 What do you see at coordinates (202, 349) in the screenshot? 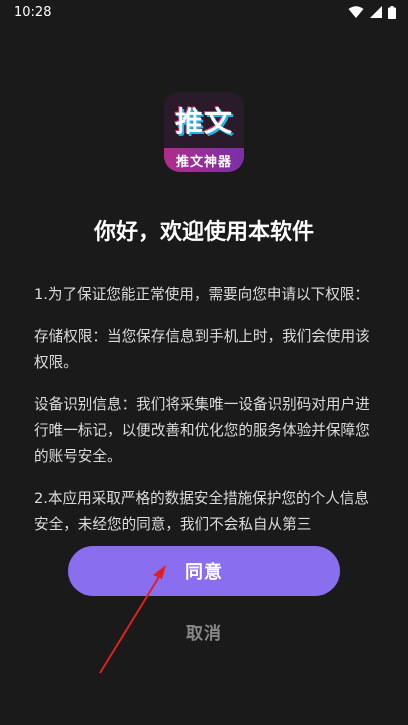
I see `storage-permission: 存储权限：当您保存信息到手机上时，我们会使用该权限。` at bounding box center [202, 349].